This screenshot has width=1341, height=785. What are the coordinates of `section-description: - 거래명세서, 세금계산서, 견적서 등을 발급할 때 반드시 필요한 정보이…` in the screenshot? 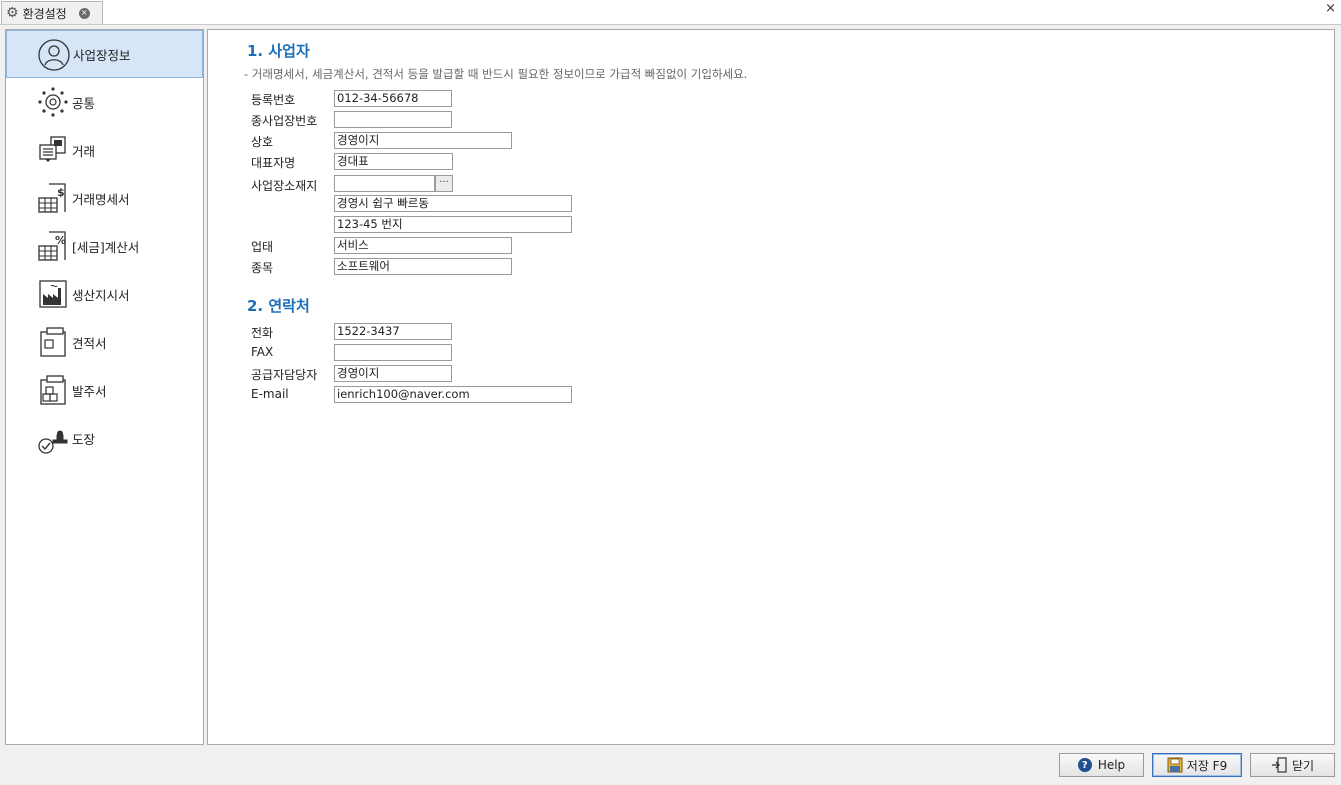 It's located at (496, 74).